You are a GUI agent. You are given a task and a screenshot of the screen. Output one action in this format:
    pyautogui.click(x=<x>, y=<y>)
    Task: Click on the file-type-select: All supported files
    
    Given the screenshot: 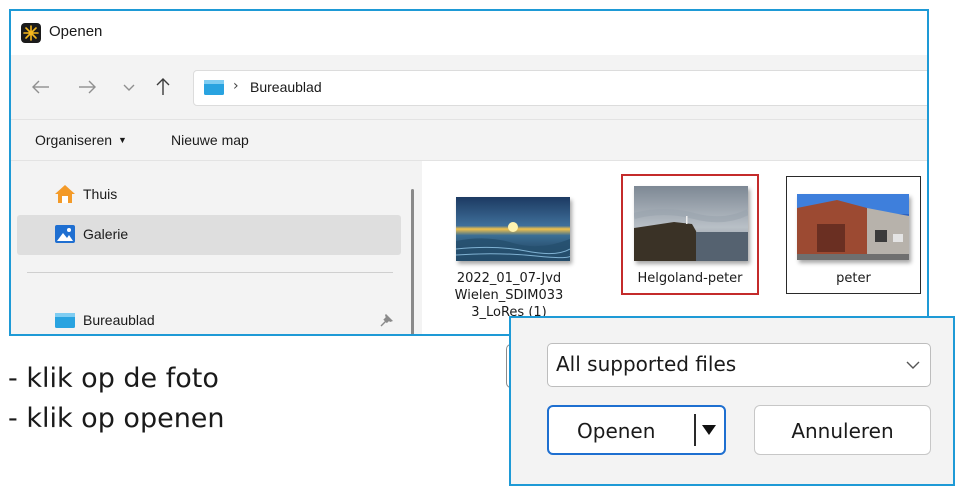 What is the action you would take?
    pyautogui.click(x=739, y=365)
    